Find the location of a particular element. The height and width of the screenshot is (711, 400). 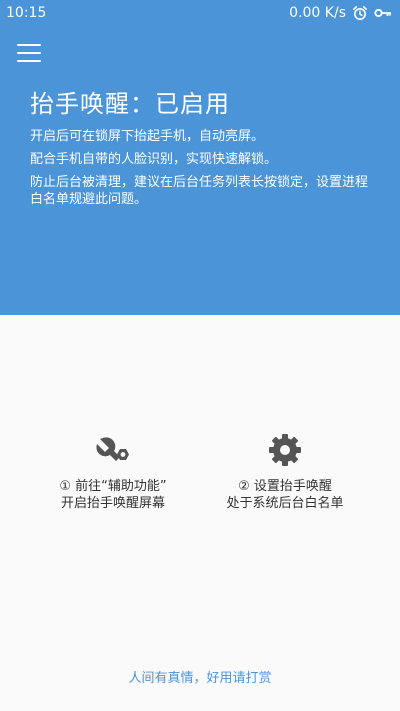

description-line: 配合手机自带的人脸识别，实现快速解锁。 is located at coordinates (154, 159).